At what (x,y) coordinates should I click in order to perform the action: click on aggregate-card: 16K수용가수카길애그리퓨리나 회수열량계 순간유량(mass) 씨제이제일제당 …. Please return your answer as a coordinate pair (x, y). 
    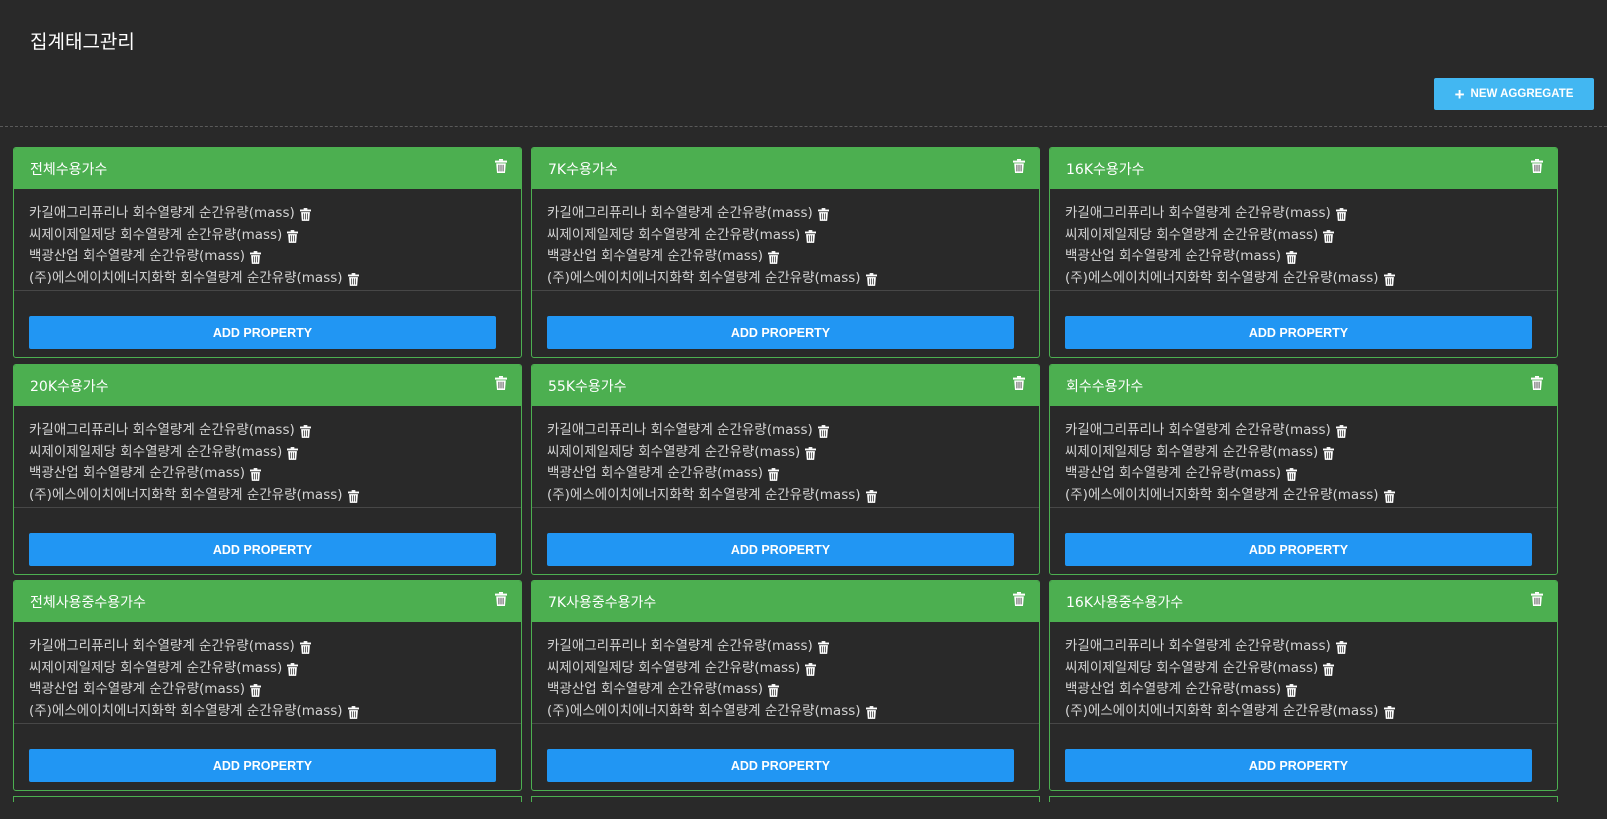
    Looking at the image, I should click on (1303, 252).